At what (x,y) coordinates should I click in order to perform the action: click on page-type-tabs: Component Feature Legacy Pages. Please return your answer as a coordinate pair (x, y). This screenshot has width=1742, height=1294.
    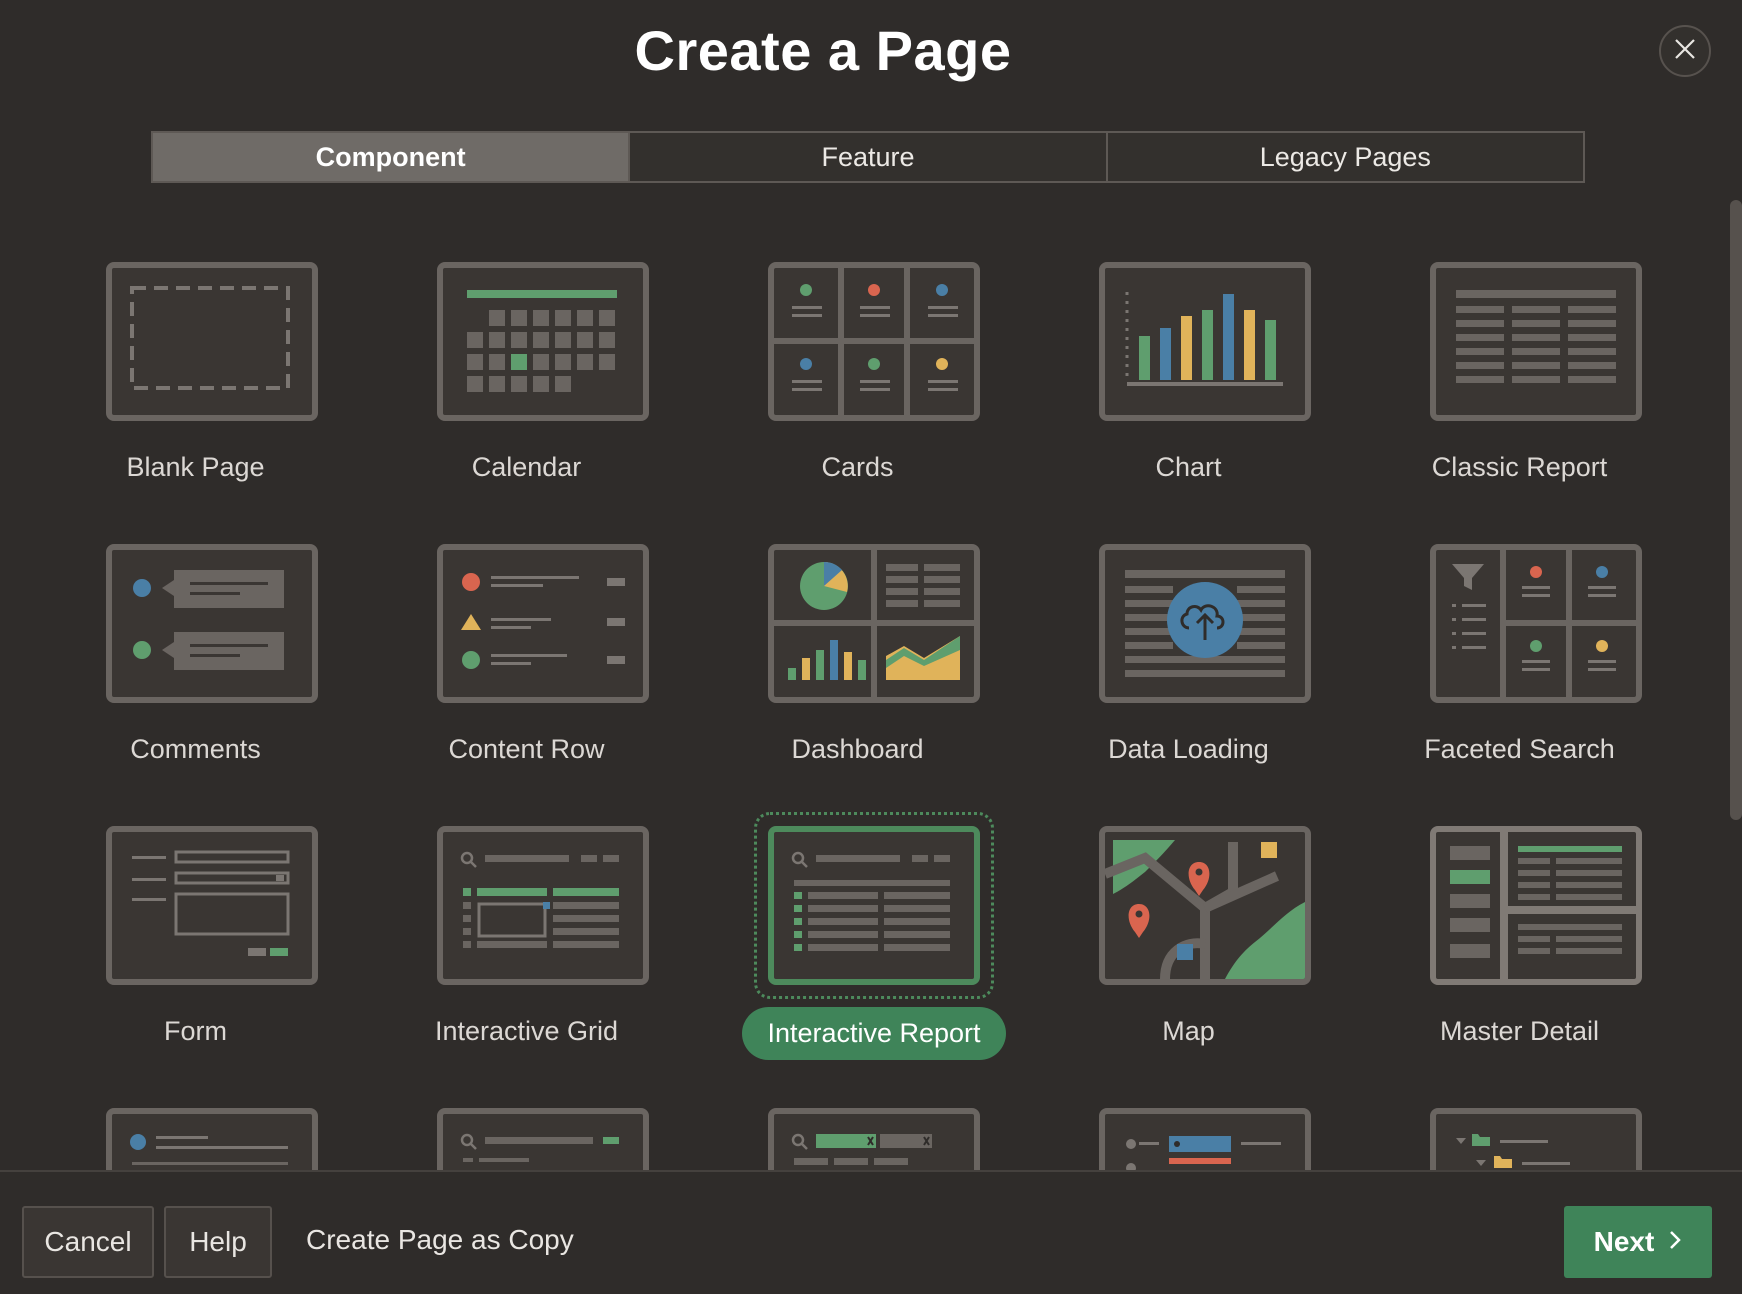
    Looking at the image, I should click on (868, 157).